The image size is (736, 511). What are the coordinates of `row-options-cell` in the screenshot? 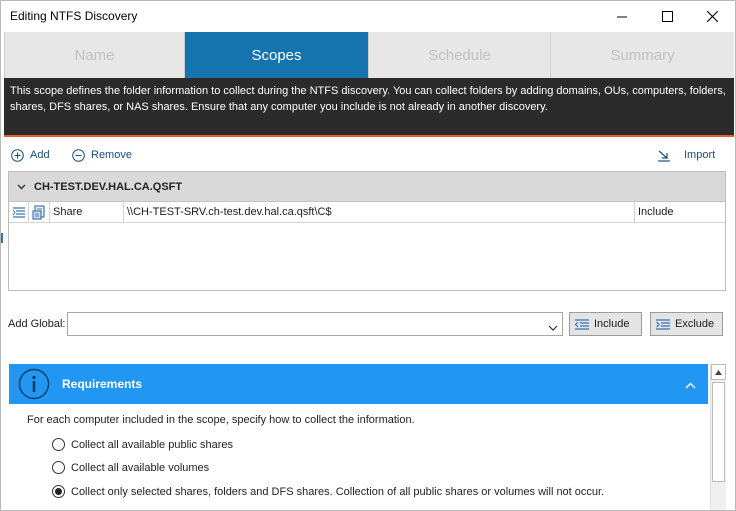 It's located at (19, 212).